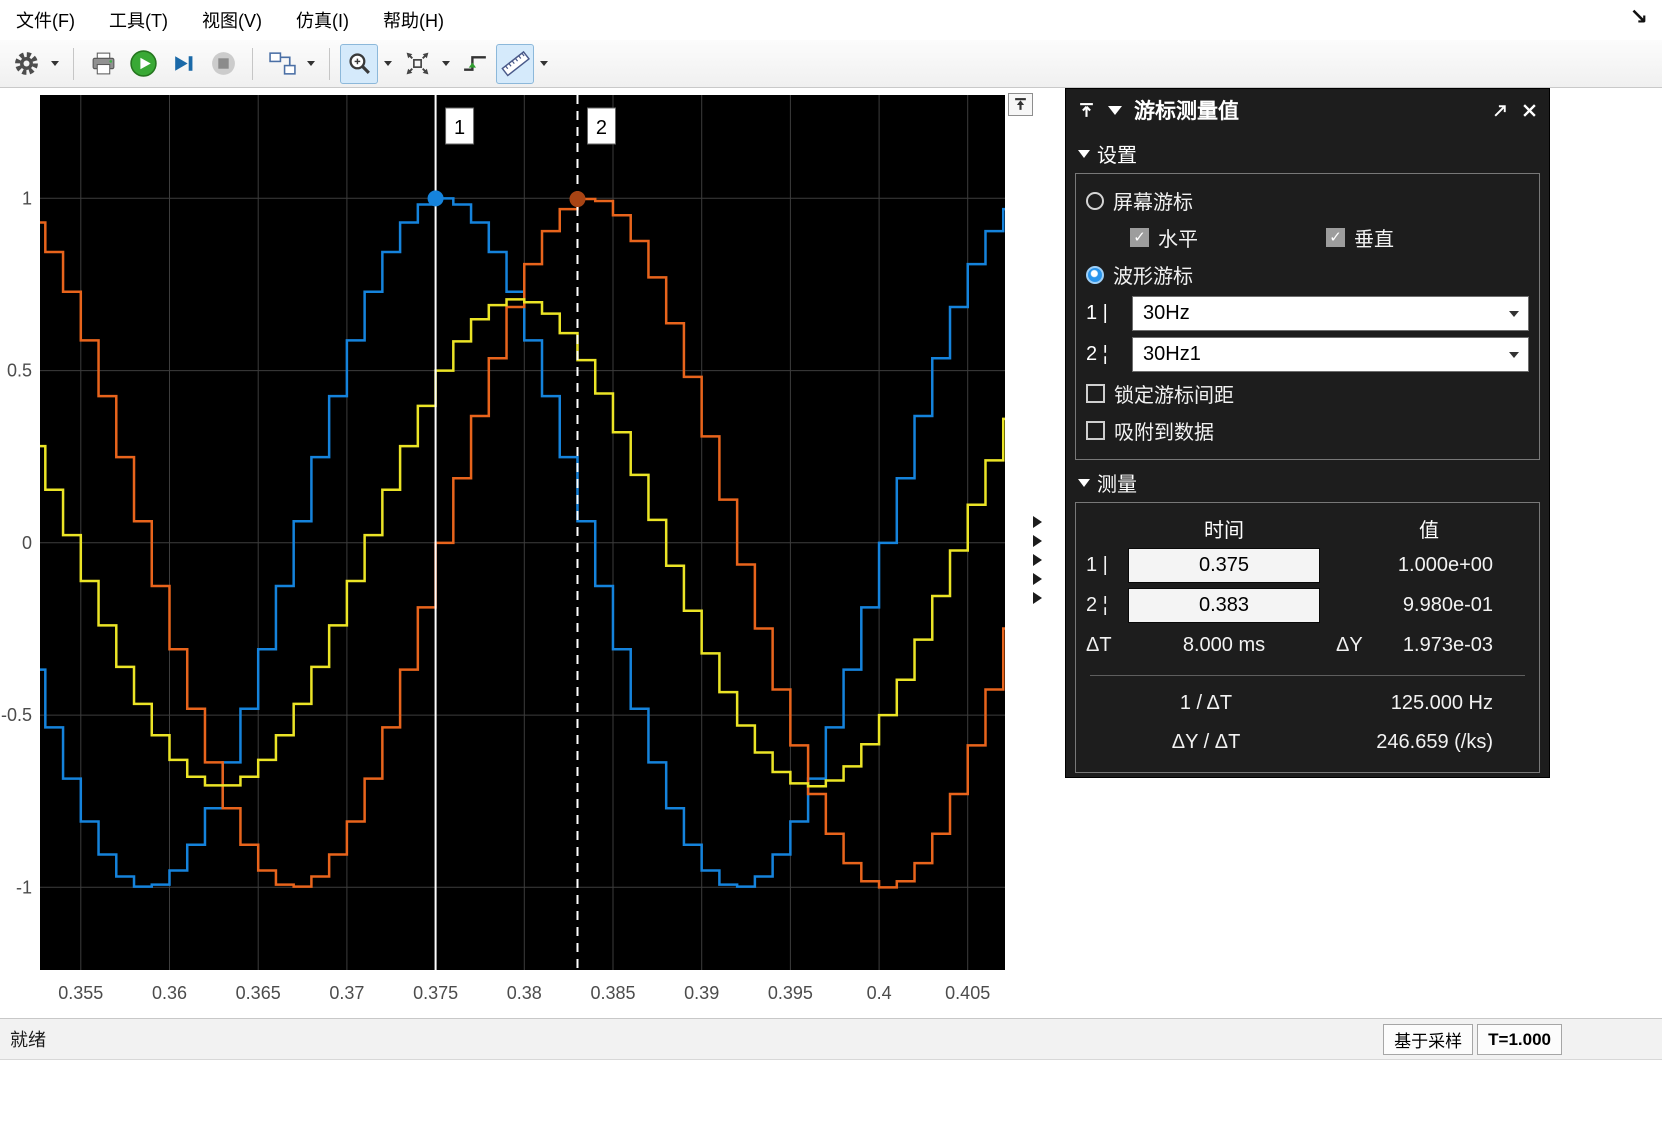  I want to click on toolbar, so click(831, 64).